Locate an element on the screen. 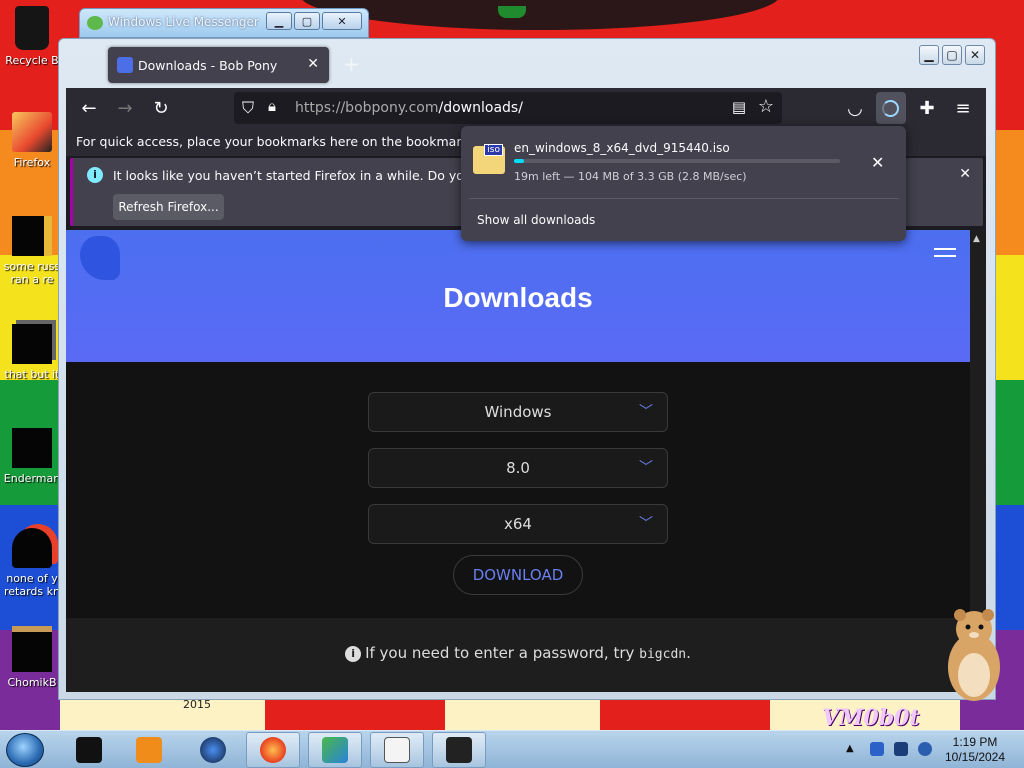  taskbar-item-solitaire is located at coordinates (397, 750).